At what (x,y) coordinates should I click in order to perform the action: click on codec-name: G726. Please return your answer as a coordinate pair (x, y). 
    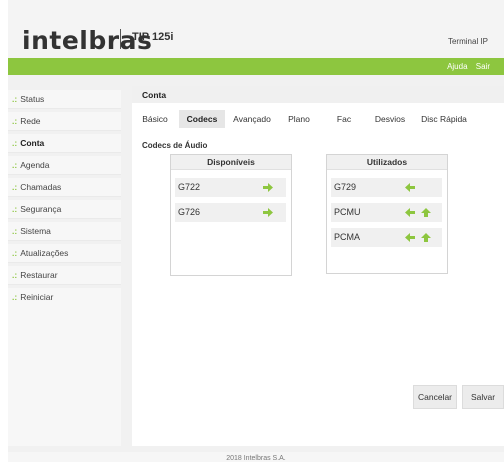
    Looking at the image, I should click on (189, 212).